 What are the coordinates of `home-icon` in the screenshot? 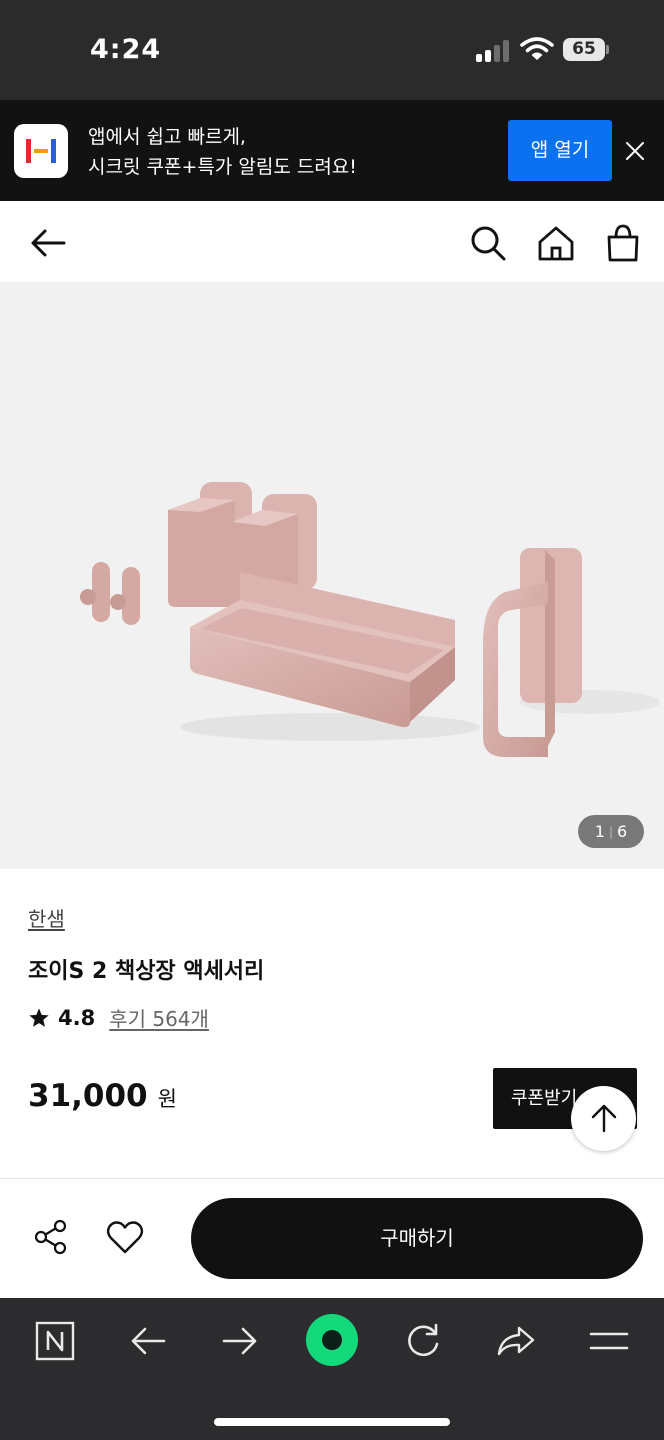 It's located at (556, 243).